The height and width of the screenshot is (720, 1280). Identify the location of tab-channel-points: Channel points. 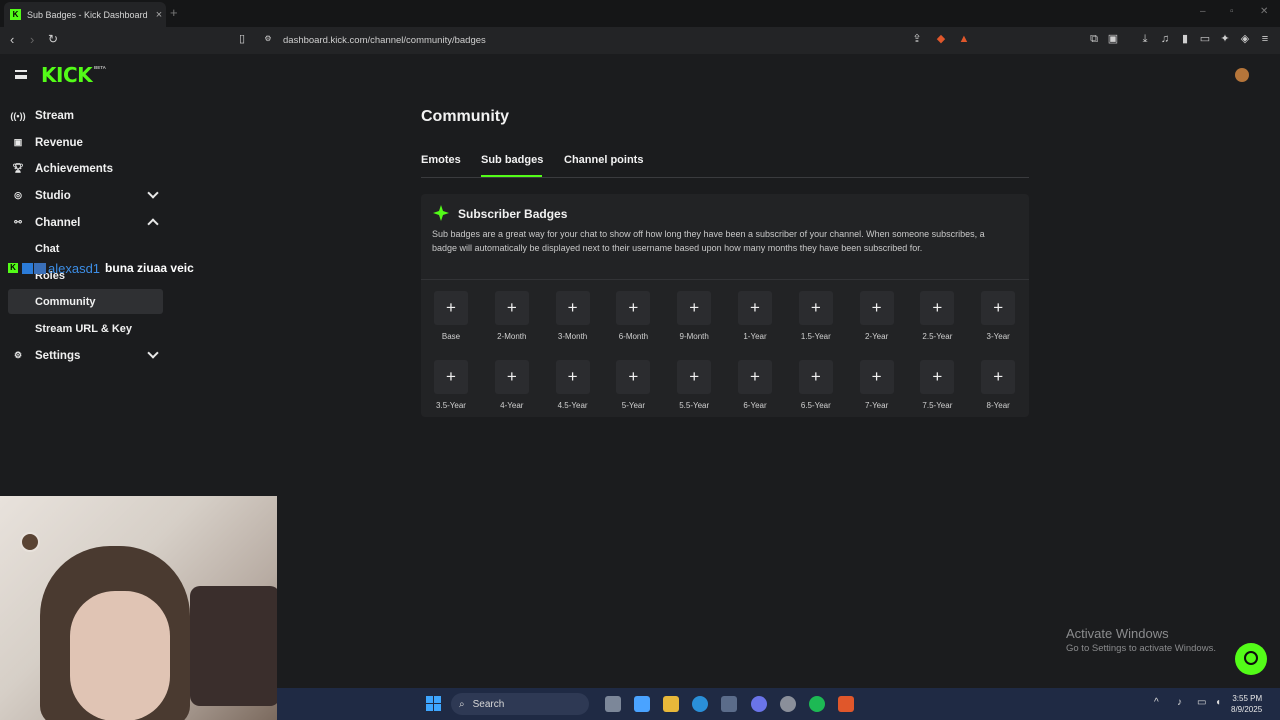
(603, 160).